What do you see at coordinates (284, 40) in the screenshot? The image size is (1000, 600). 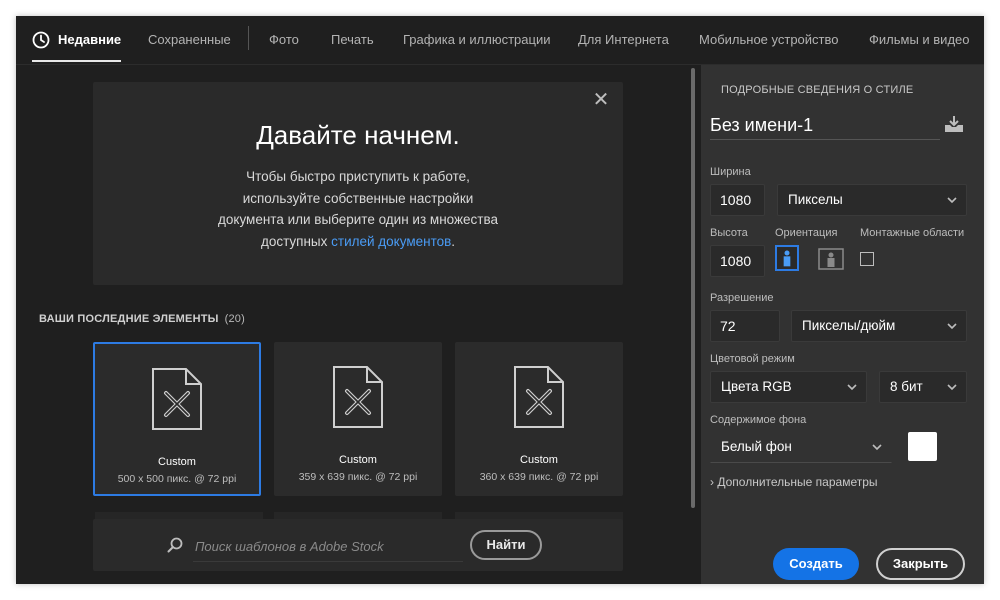 I see `tab-photo: Фото` at bounding box center [284, 40].